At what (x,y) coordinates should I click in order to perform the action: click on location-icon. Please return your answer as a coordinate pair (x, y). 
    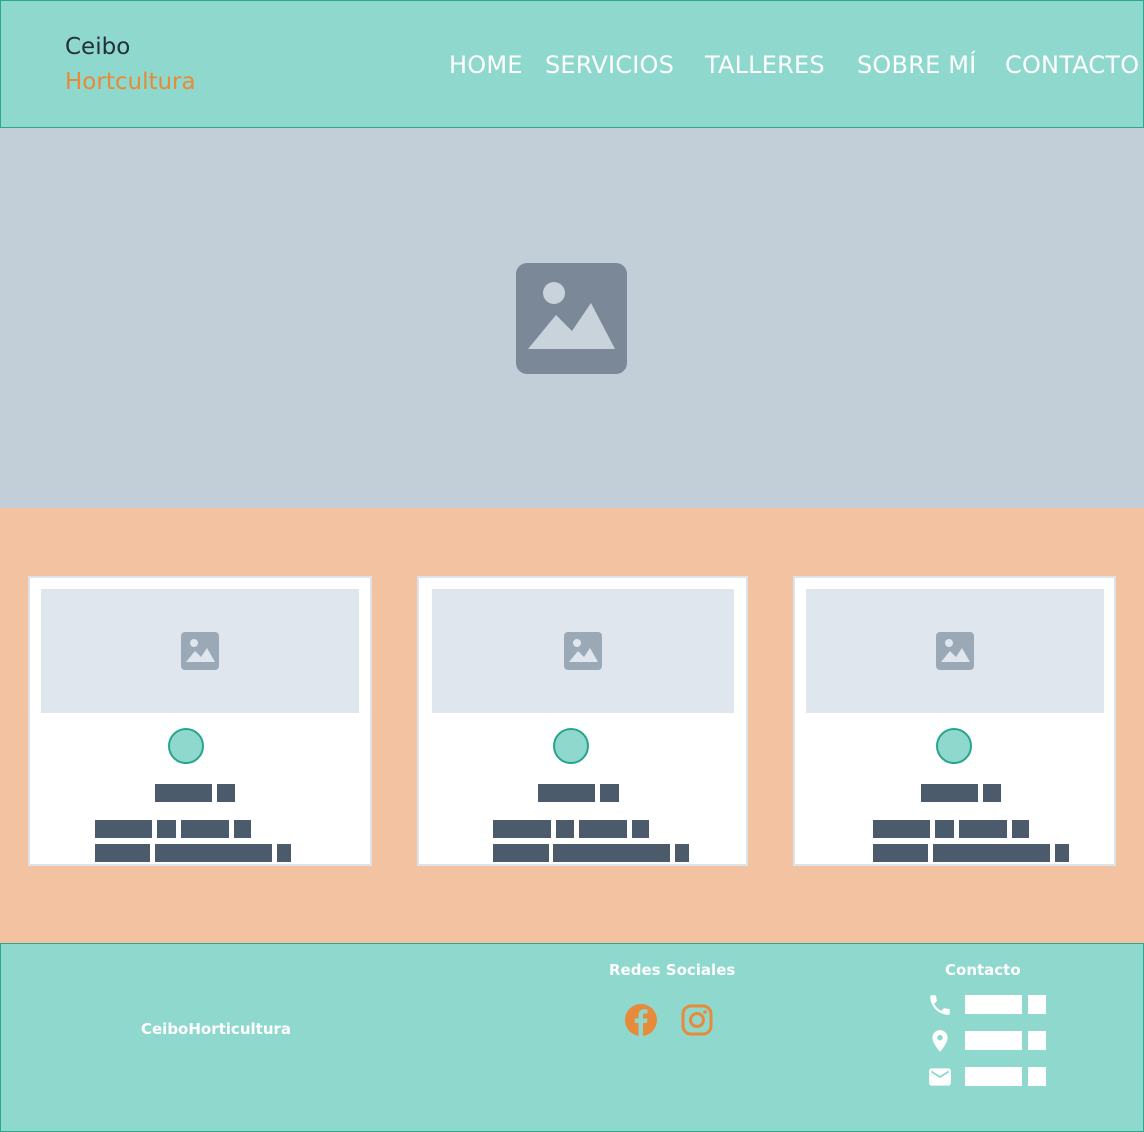
    Looking at the image, I should click on (940, 1041).